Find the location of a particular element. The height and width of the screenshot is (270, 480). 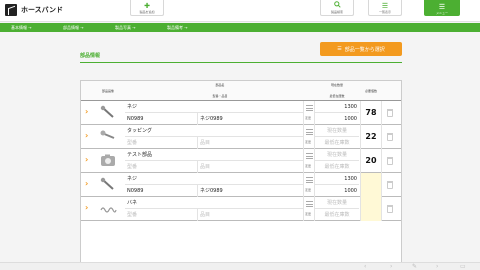

table-row: › テスト部品 型番 品目 変更 現在数量 最低在庫数 20 is located at coordinates (241, 161).